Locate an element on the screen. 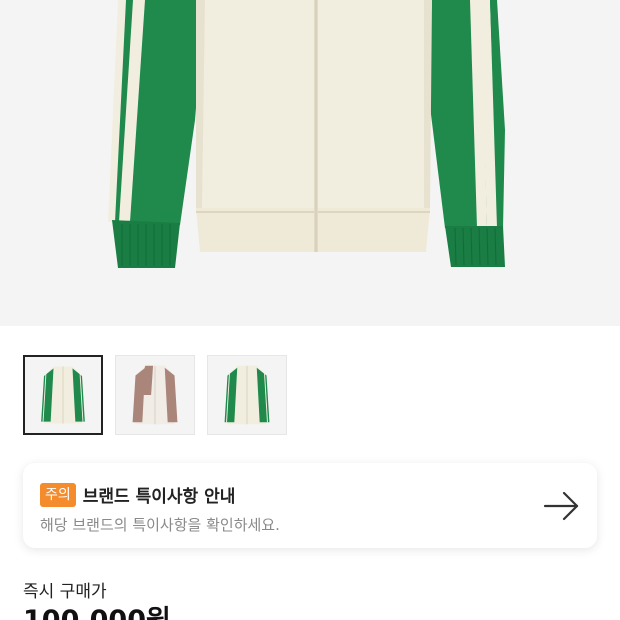  thumbnail-green-jacket-alt is located at coordinates (247, 395).